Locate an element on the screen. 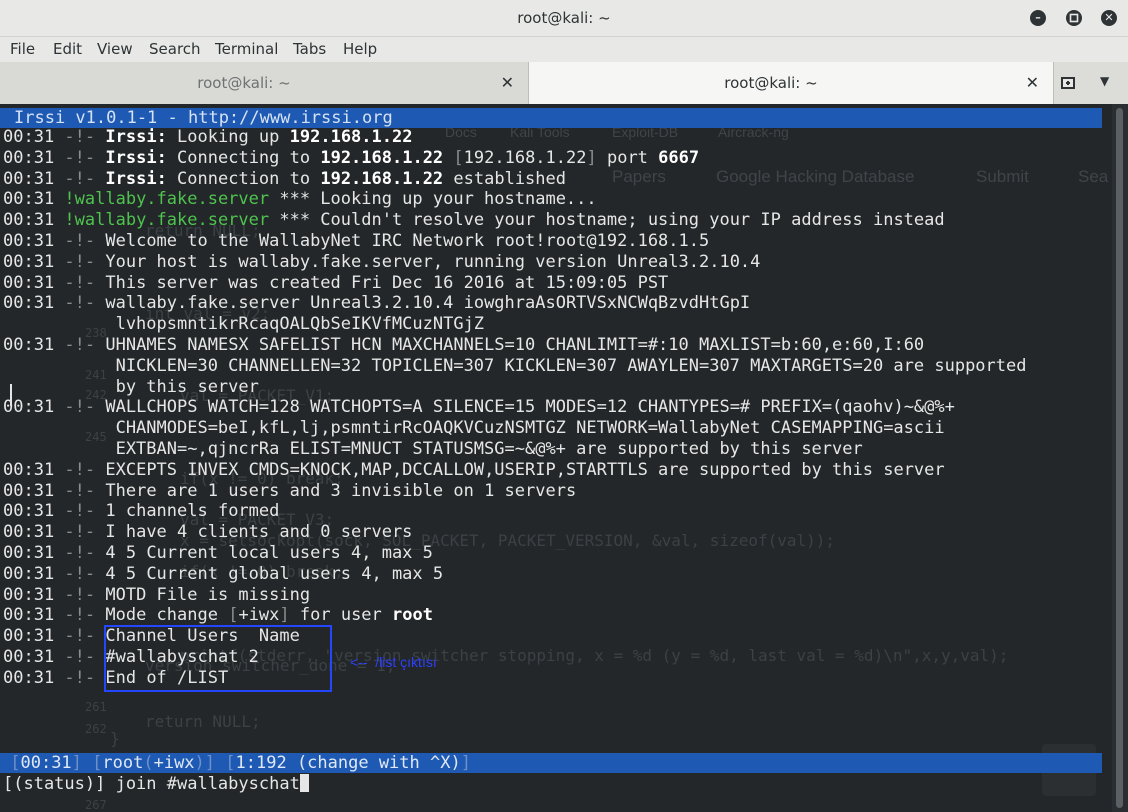 This screenshot has width=1128, height=812. ibeam-cursor-icon is located at coordinates (11, 395).